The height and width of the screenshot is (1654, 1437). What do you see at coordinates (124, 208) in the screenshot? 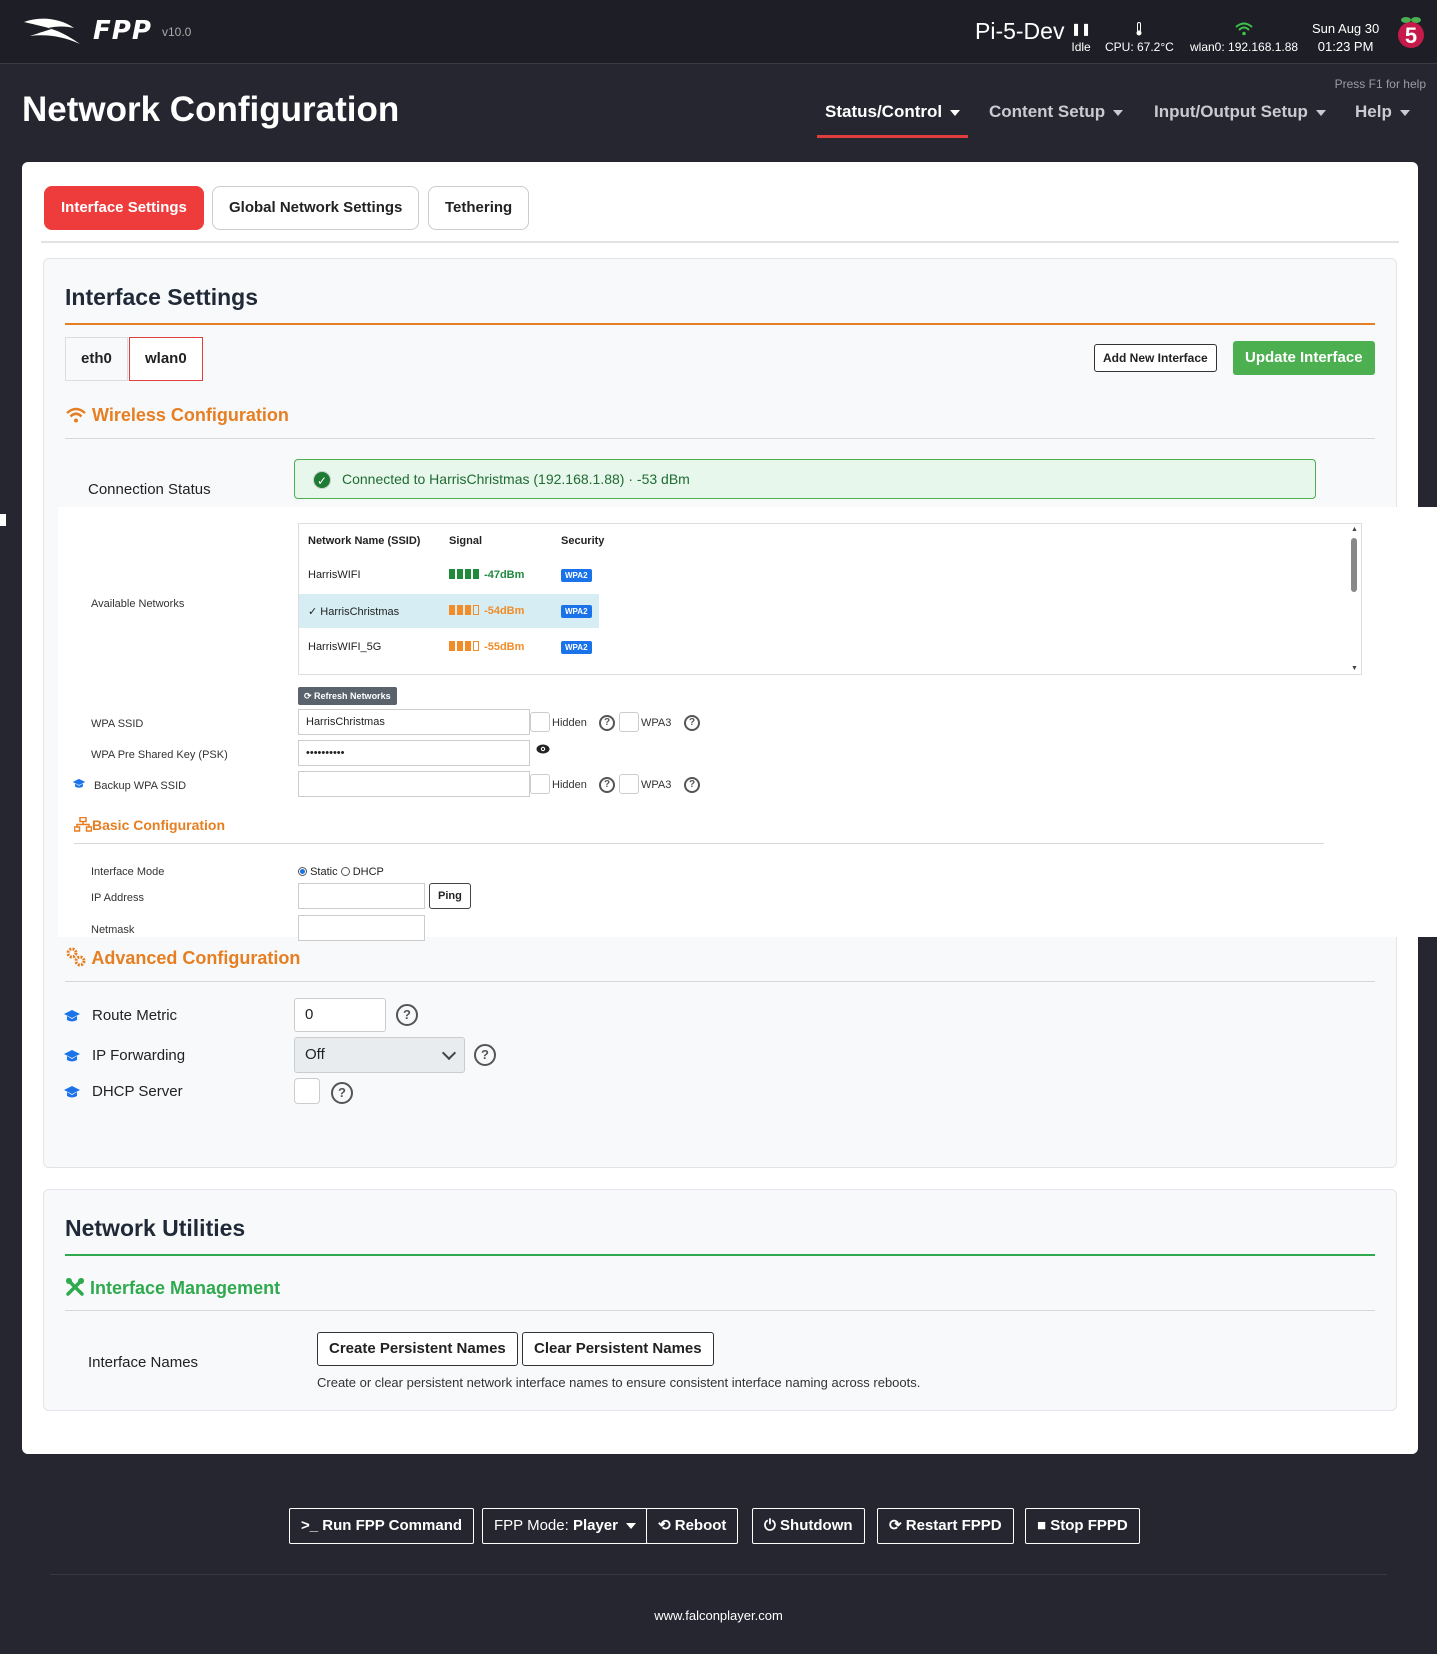
I see `tab-interface-settings: Interface Settings` at bounding box center [124, 208].